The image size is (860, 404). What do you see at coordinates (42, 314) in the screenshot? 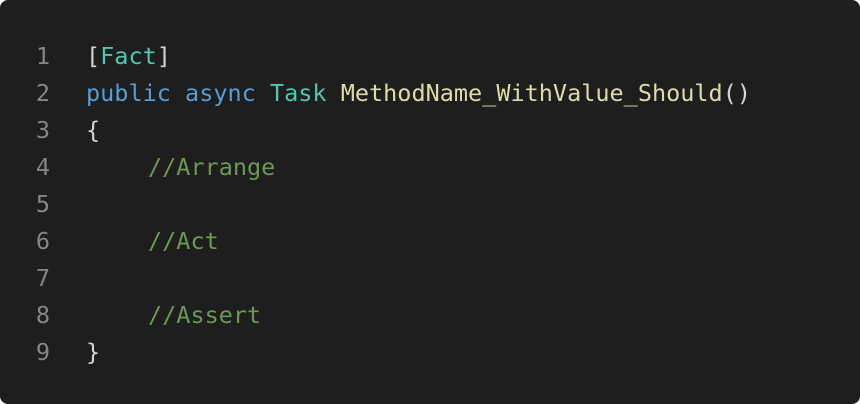
I see `line-number: 8` at bounding box center [42, 314].